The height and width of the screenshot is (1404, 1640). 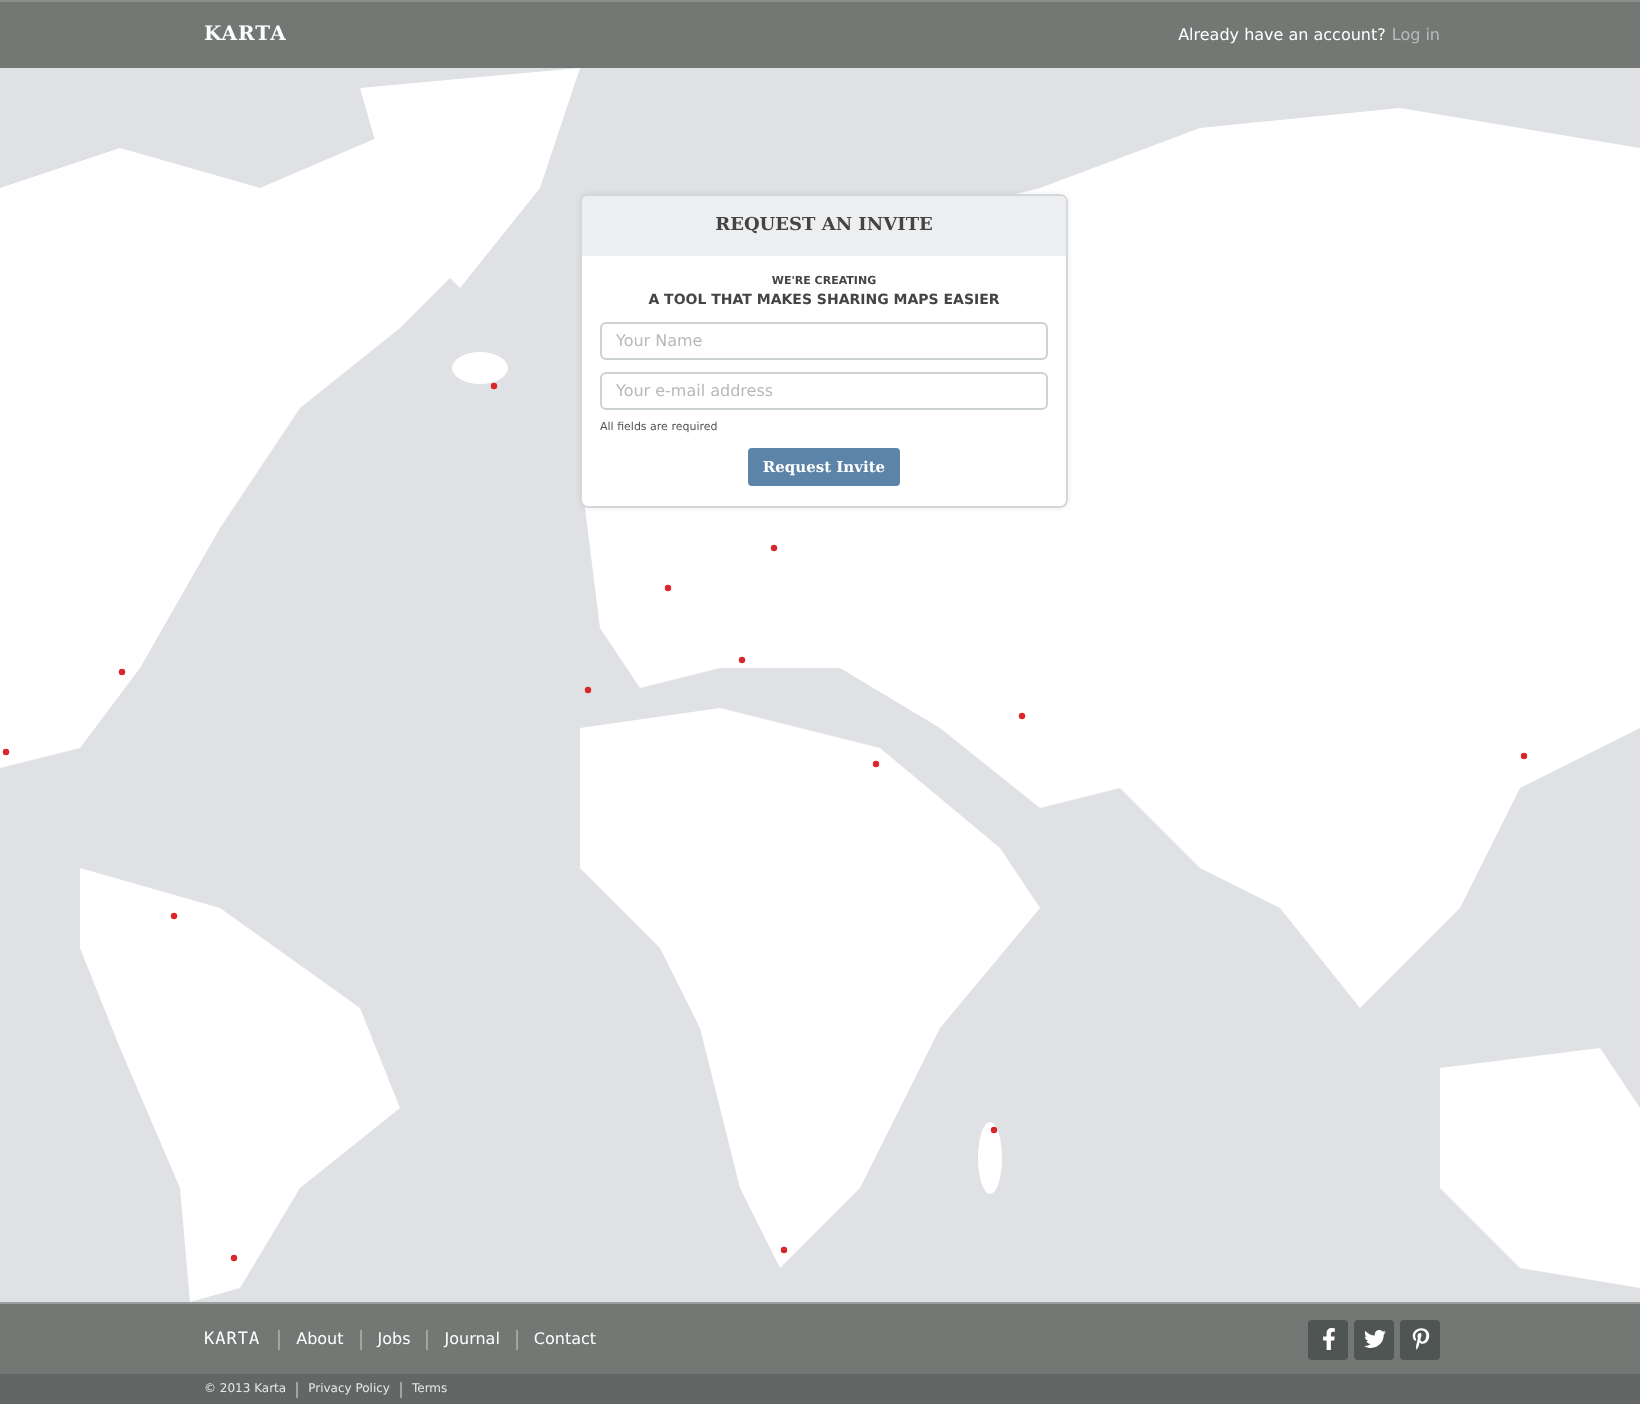 What do you see at coordinates (1415, 35) in the screenshot?
I see `login-link: Log in` at bounding box center [1415, 35].